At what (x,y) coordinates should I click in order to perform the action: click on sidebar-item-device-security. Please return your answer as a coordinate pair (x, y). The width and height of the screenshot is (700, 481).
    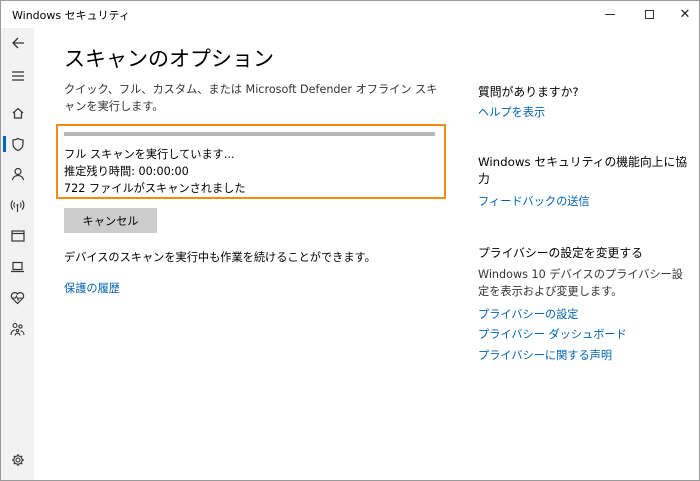
    Looking at the image, I should click on (17, 267).